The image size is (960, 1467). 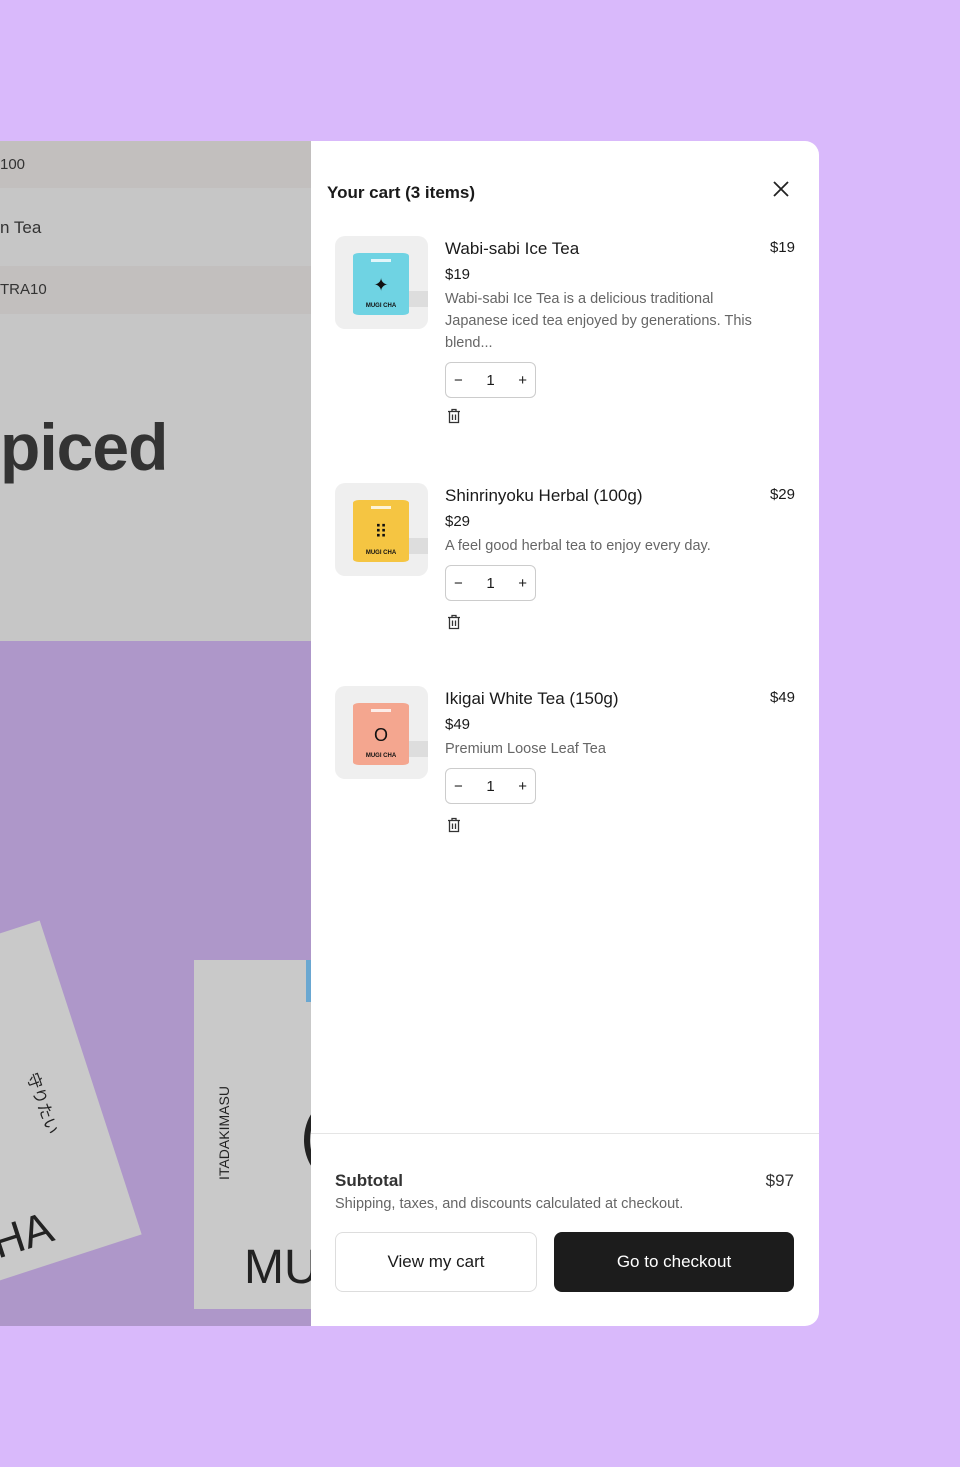 What do you see at coordinates (155, 391) in the screenshot?
I see `background-top: 100 n Tea TRA10 piced` at bounding box center [155, 391].